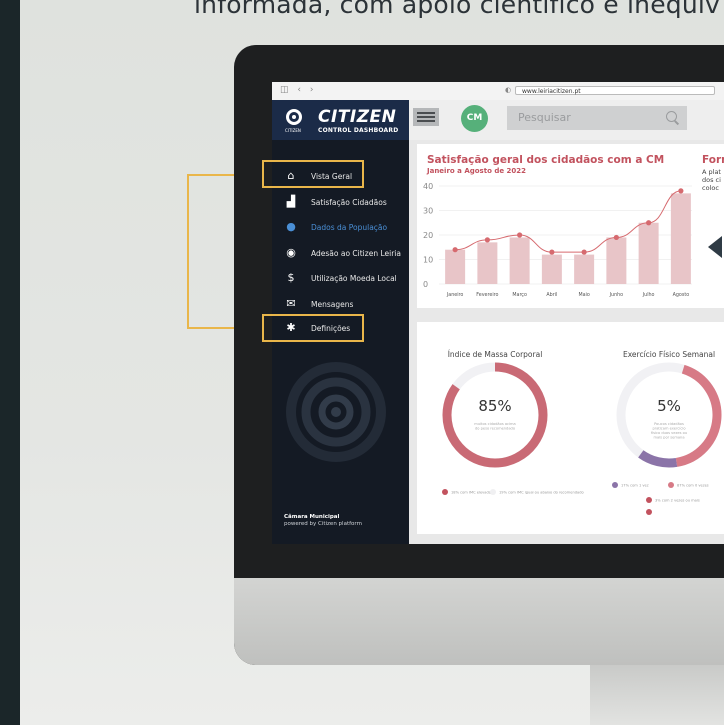 Image resolution: width=724 pixels, height=725 pixels. I want to click on monitor-stand, so click(657, 695).